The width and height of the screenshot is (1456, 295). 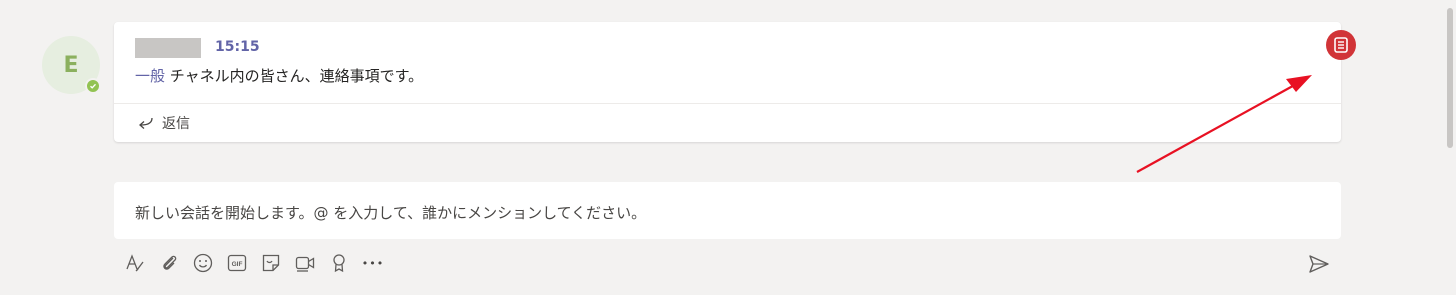 What do you see at coordinates (1450, 78) in the screenshot?
I see `scrollbar-thumb` at bounding box center [1450, 78].